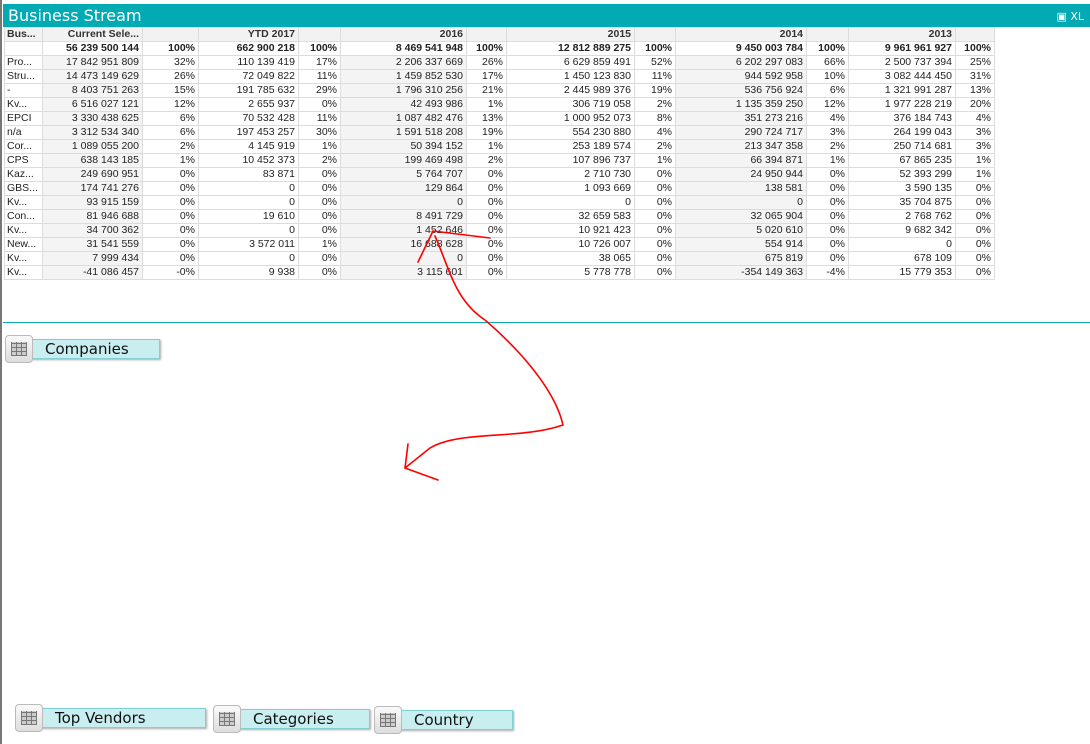 The width and height of the screenshot is (1090, 744). I want to click on red-arrow-annotation, so click(484, 355).